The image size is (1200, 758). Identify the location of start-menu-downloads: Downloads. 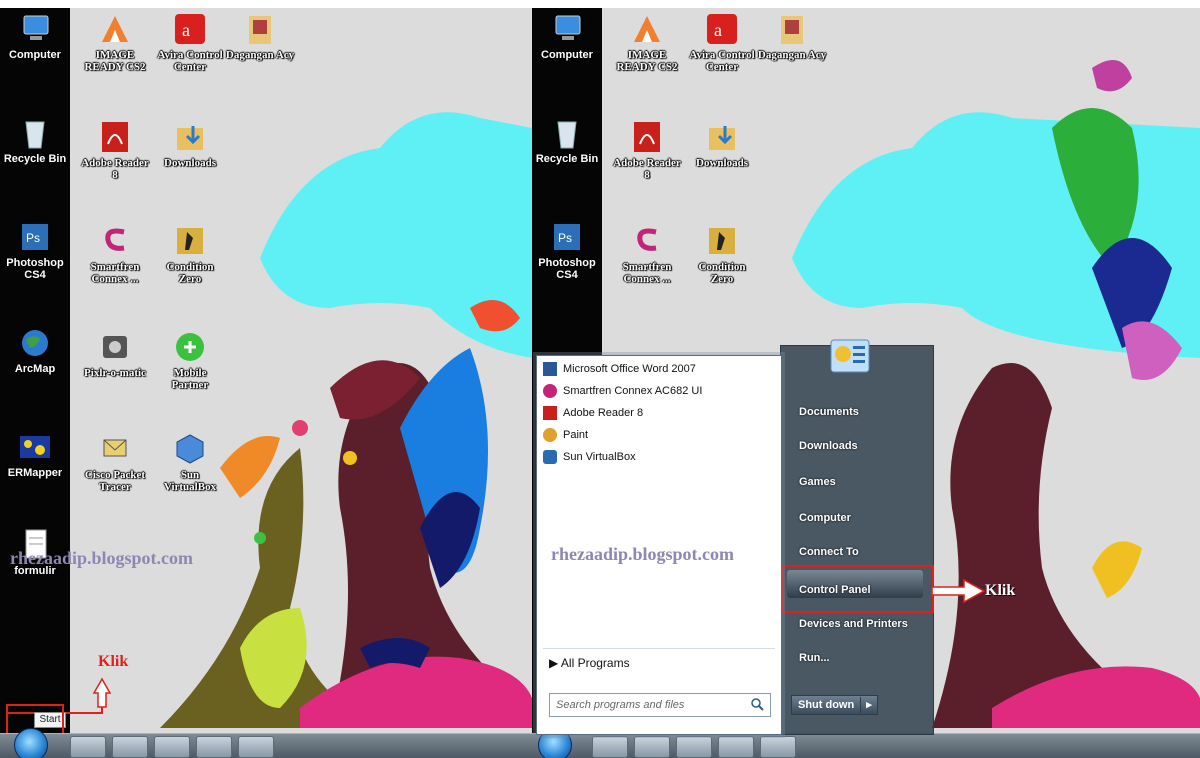
(828, 446).